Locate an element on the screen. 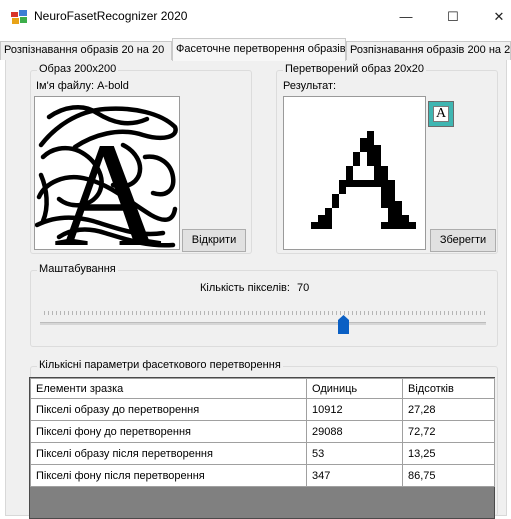 The height and width of the screenshot is (519, 511). column-header-units: Одиниць is located at coordinates (354, 388).